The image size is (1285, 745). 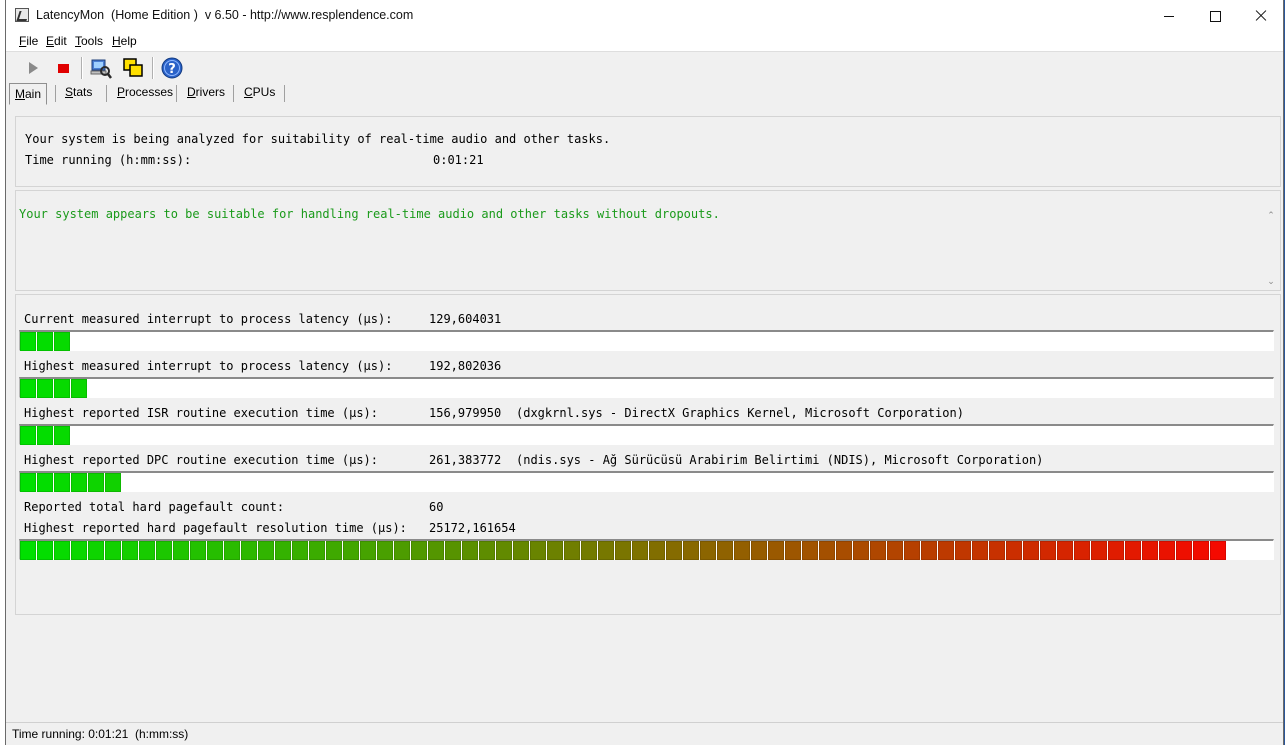 What do you see at coordinates (465, 460) in the screenshot?
I see `metric-value: 261,383772` at bounding box center [465, 460].